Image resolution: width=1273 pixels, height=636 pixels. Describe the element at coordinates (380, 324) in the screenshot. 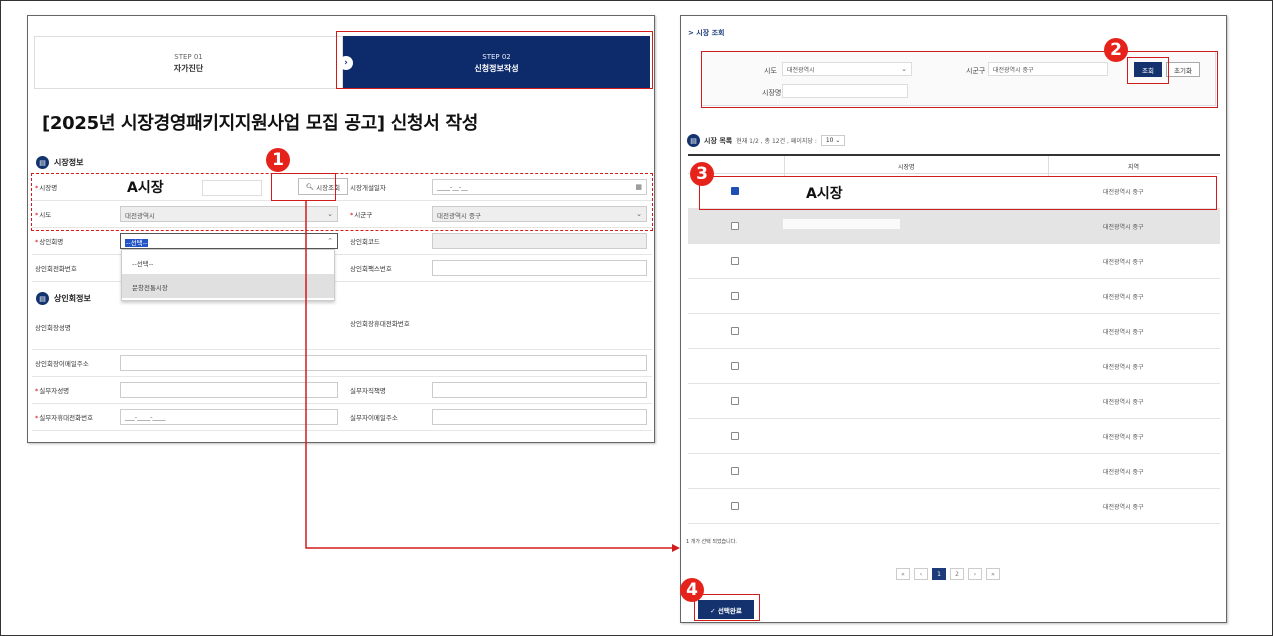

I see `head-mobile-label: 상인회장휴대전화번호` at that location.